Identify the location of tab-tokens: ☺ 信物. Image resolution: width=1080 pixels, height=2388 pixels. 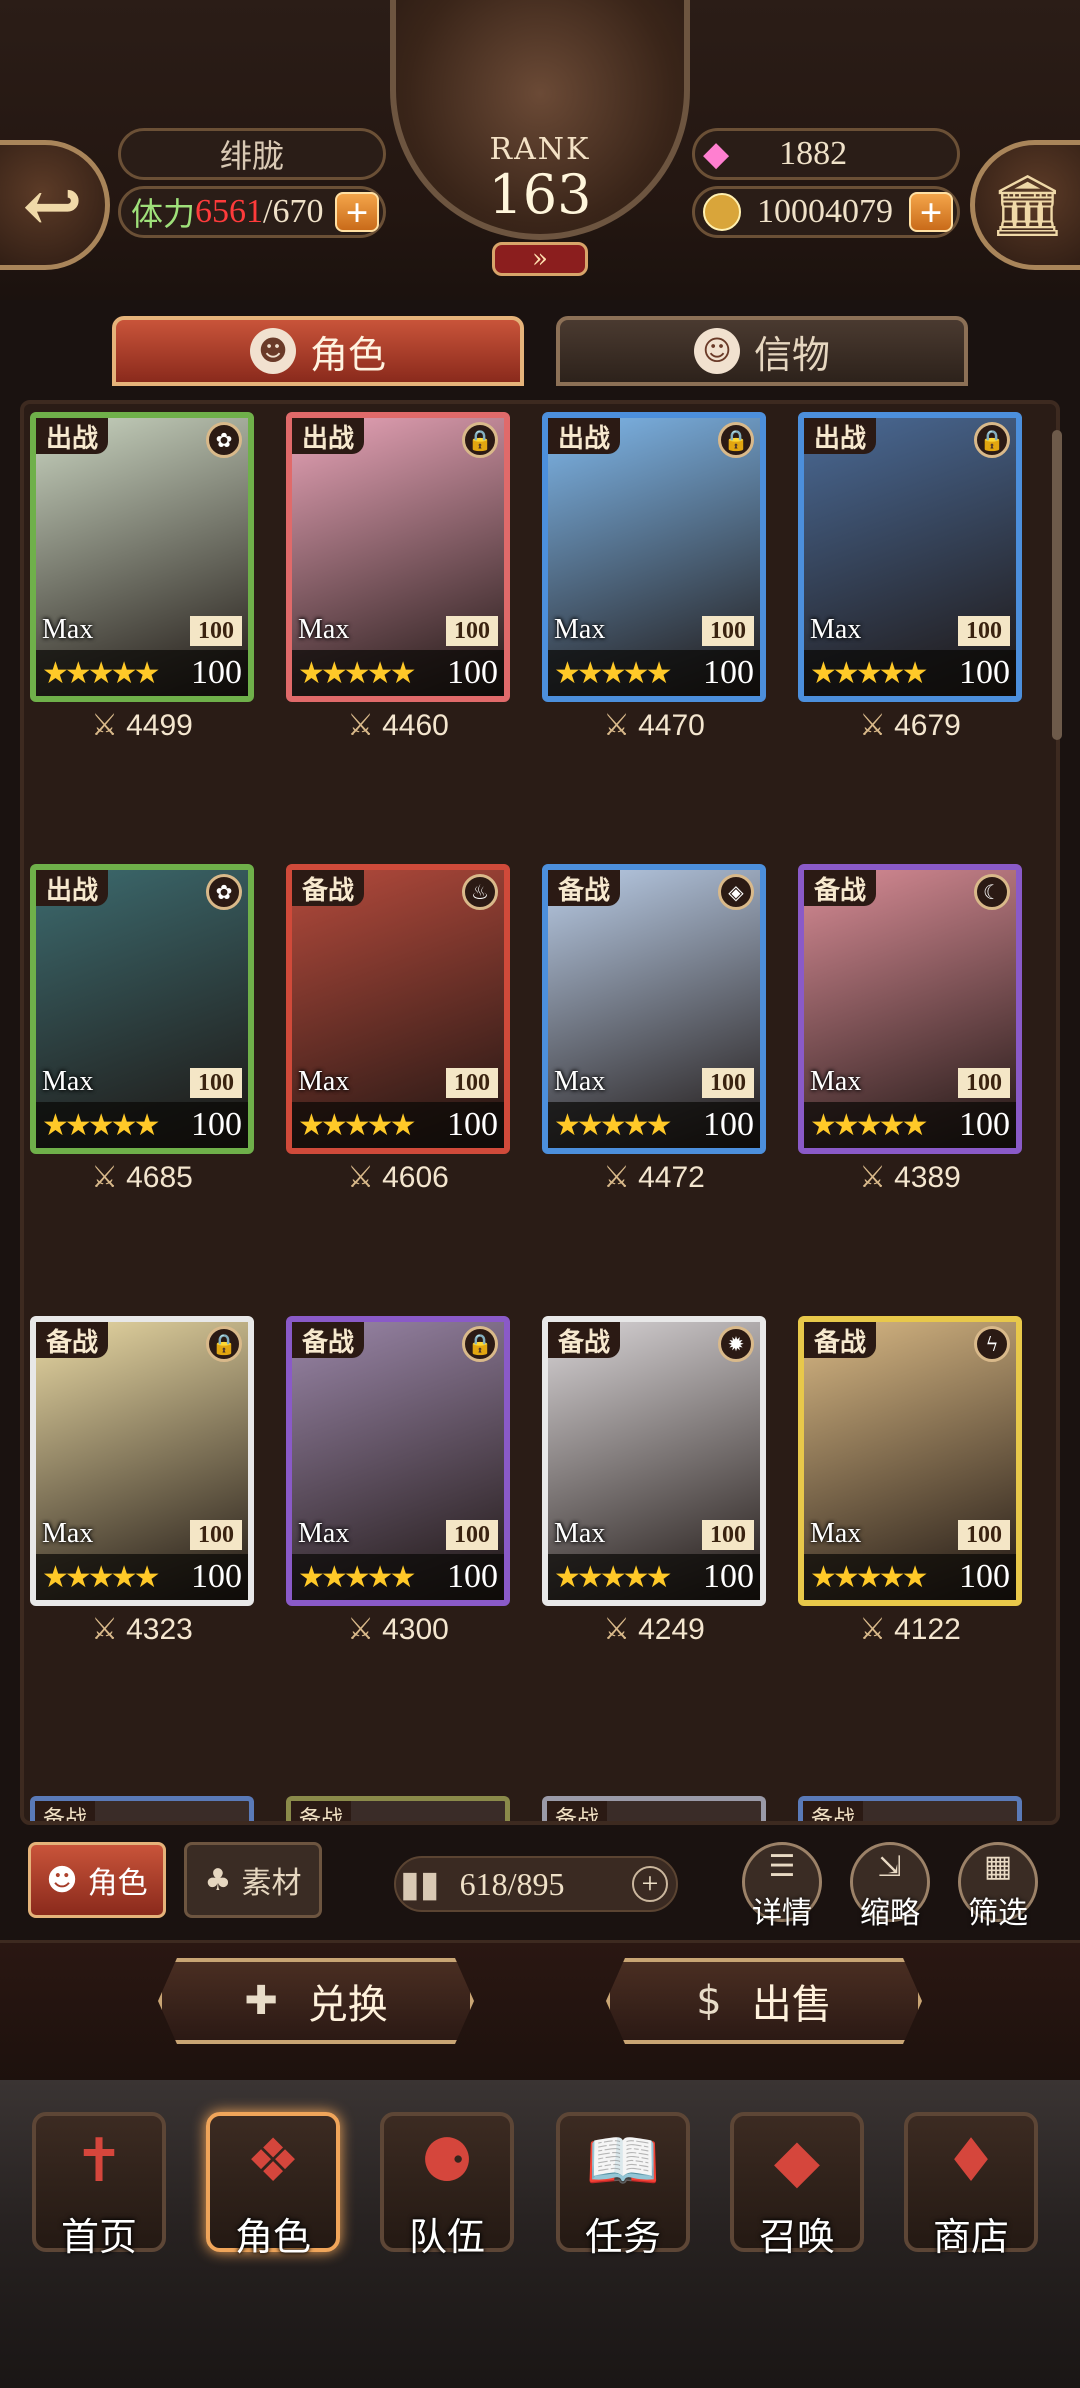
(762, 351).